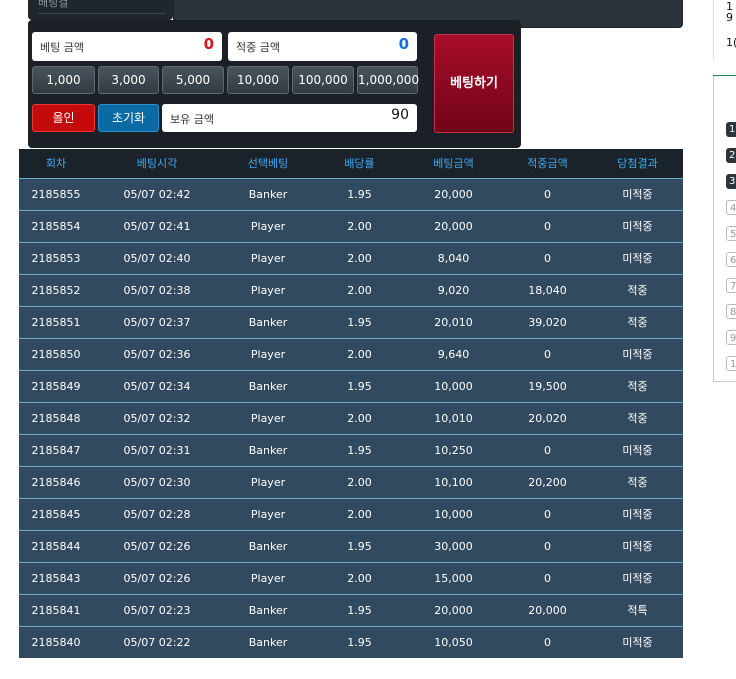 This screenshot has width=736, height=679. Describe the element at coordinates (56, 641) in the screenshot. I see `cell-round: 2185840` at that location.